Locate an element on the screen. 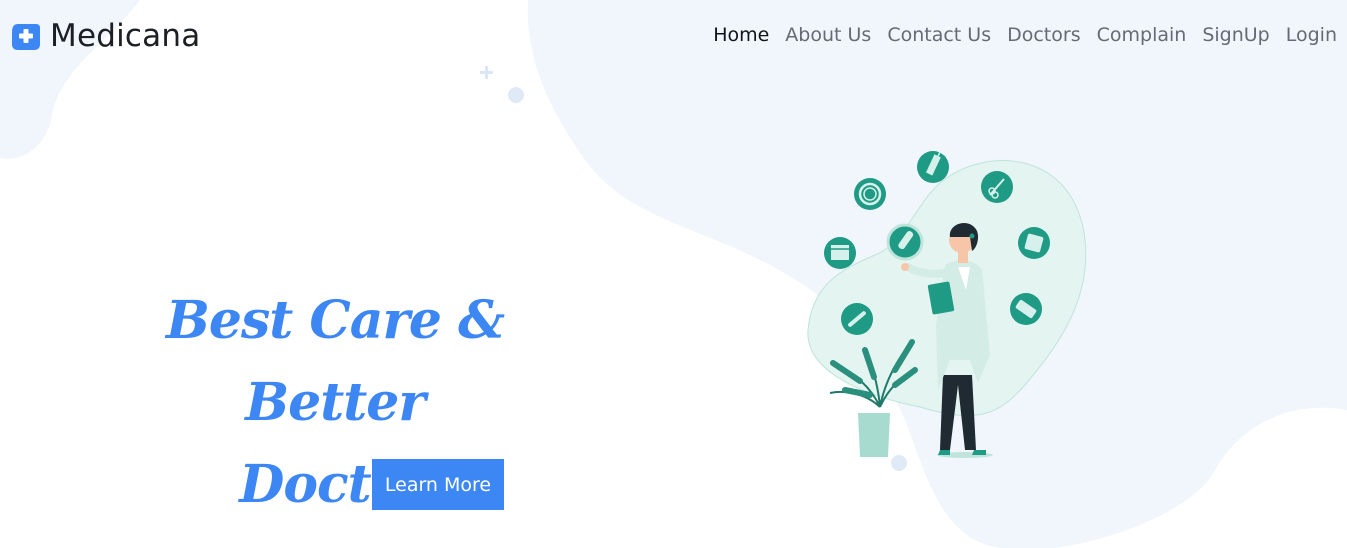 The image size is (1347, 548). nav-contact-us: Contact Us is located at coordinates (939, 35).